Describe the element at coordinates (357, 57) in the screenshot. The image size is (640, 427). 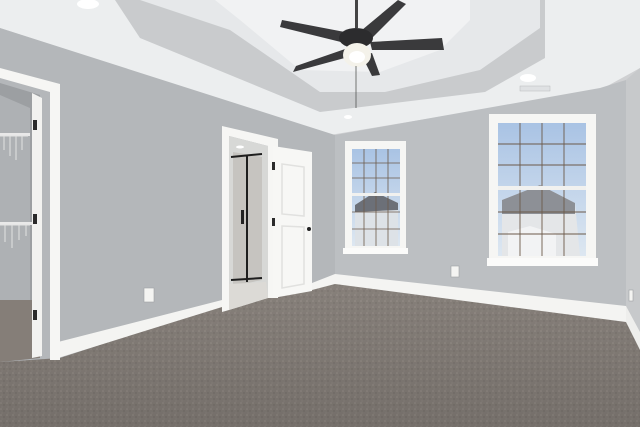
I see `fan-light-glow` at that location.